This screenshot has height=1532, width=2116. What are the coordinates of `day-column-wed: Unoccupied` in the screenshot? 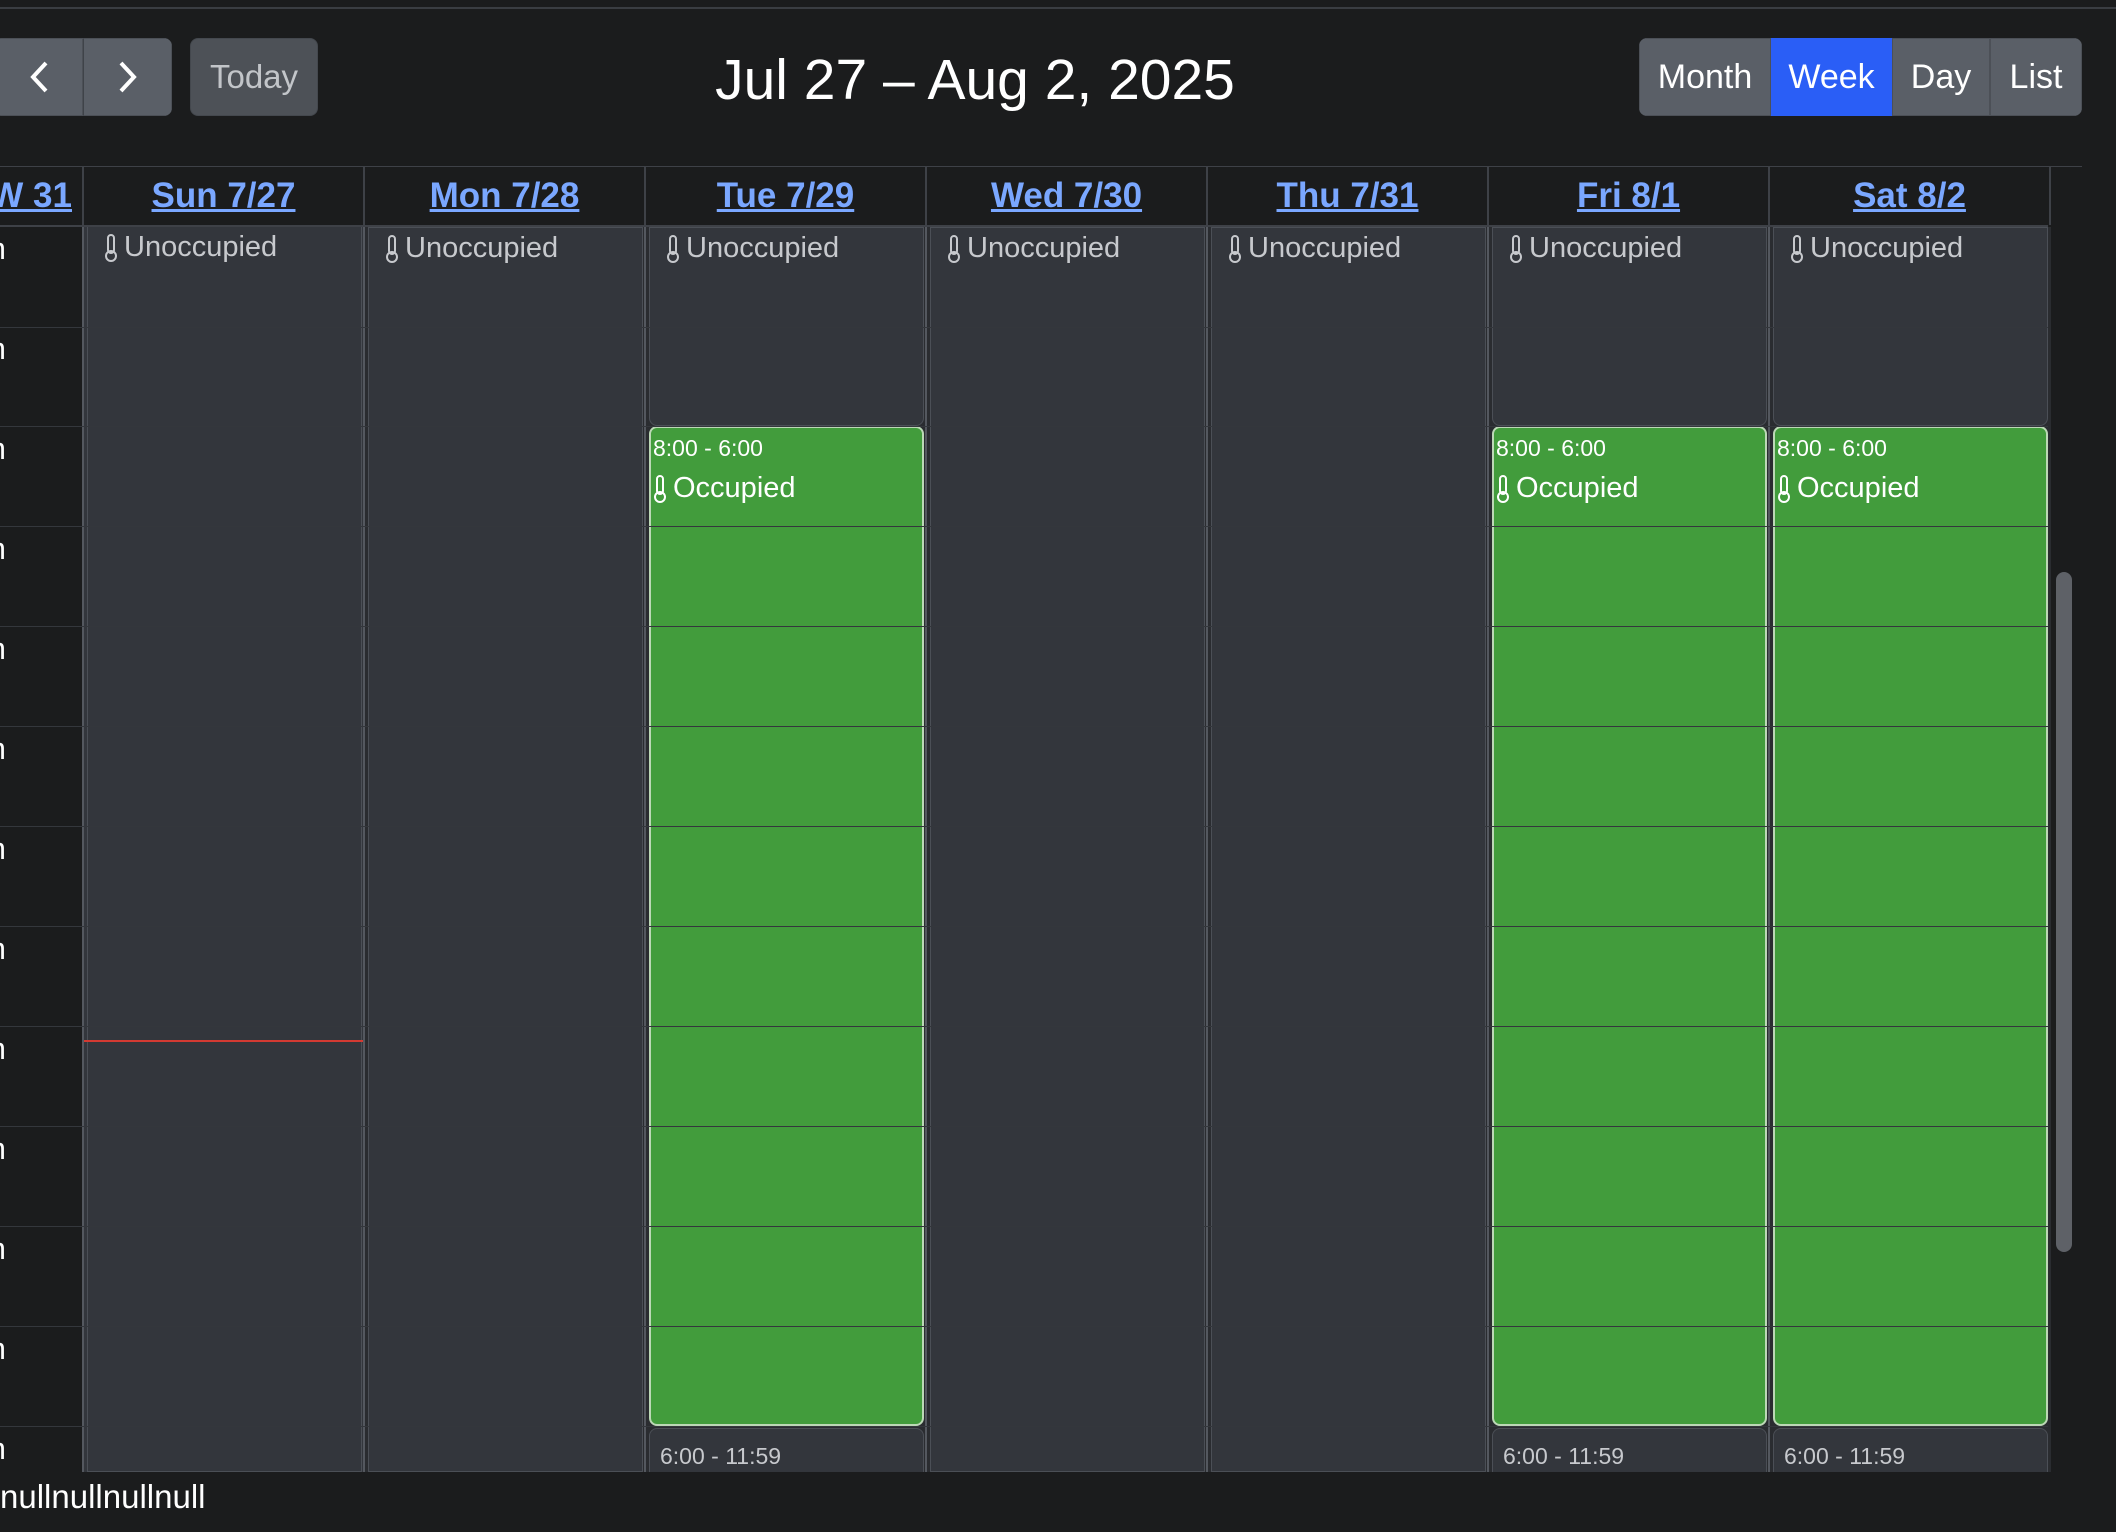 It's located at (1067, 849).